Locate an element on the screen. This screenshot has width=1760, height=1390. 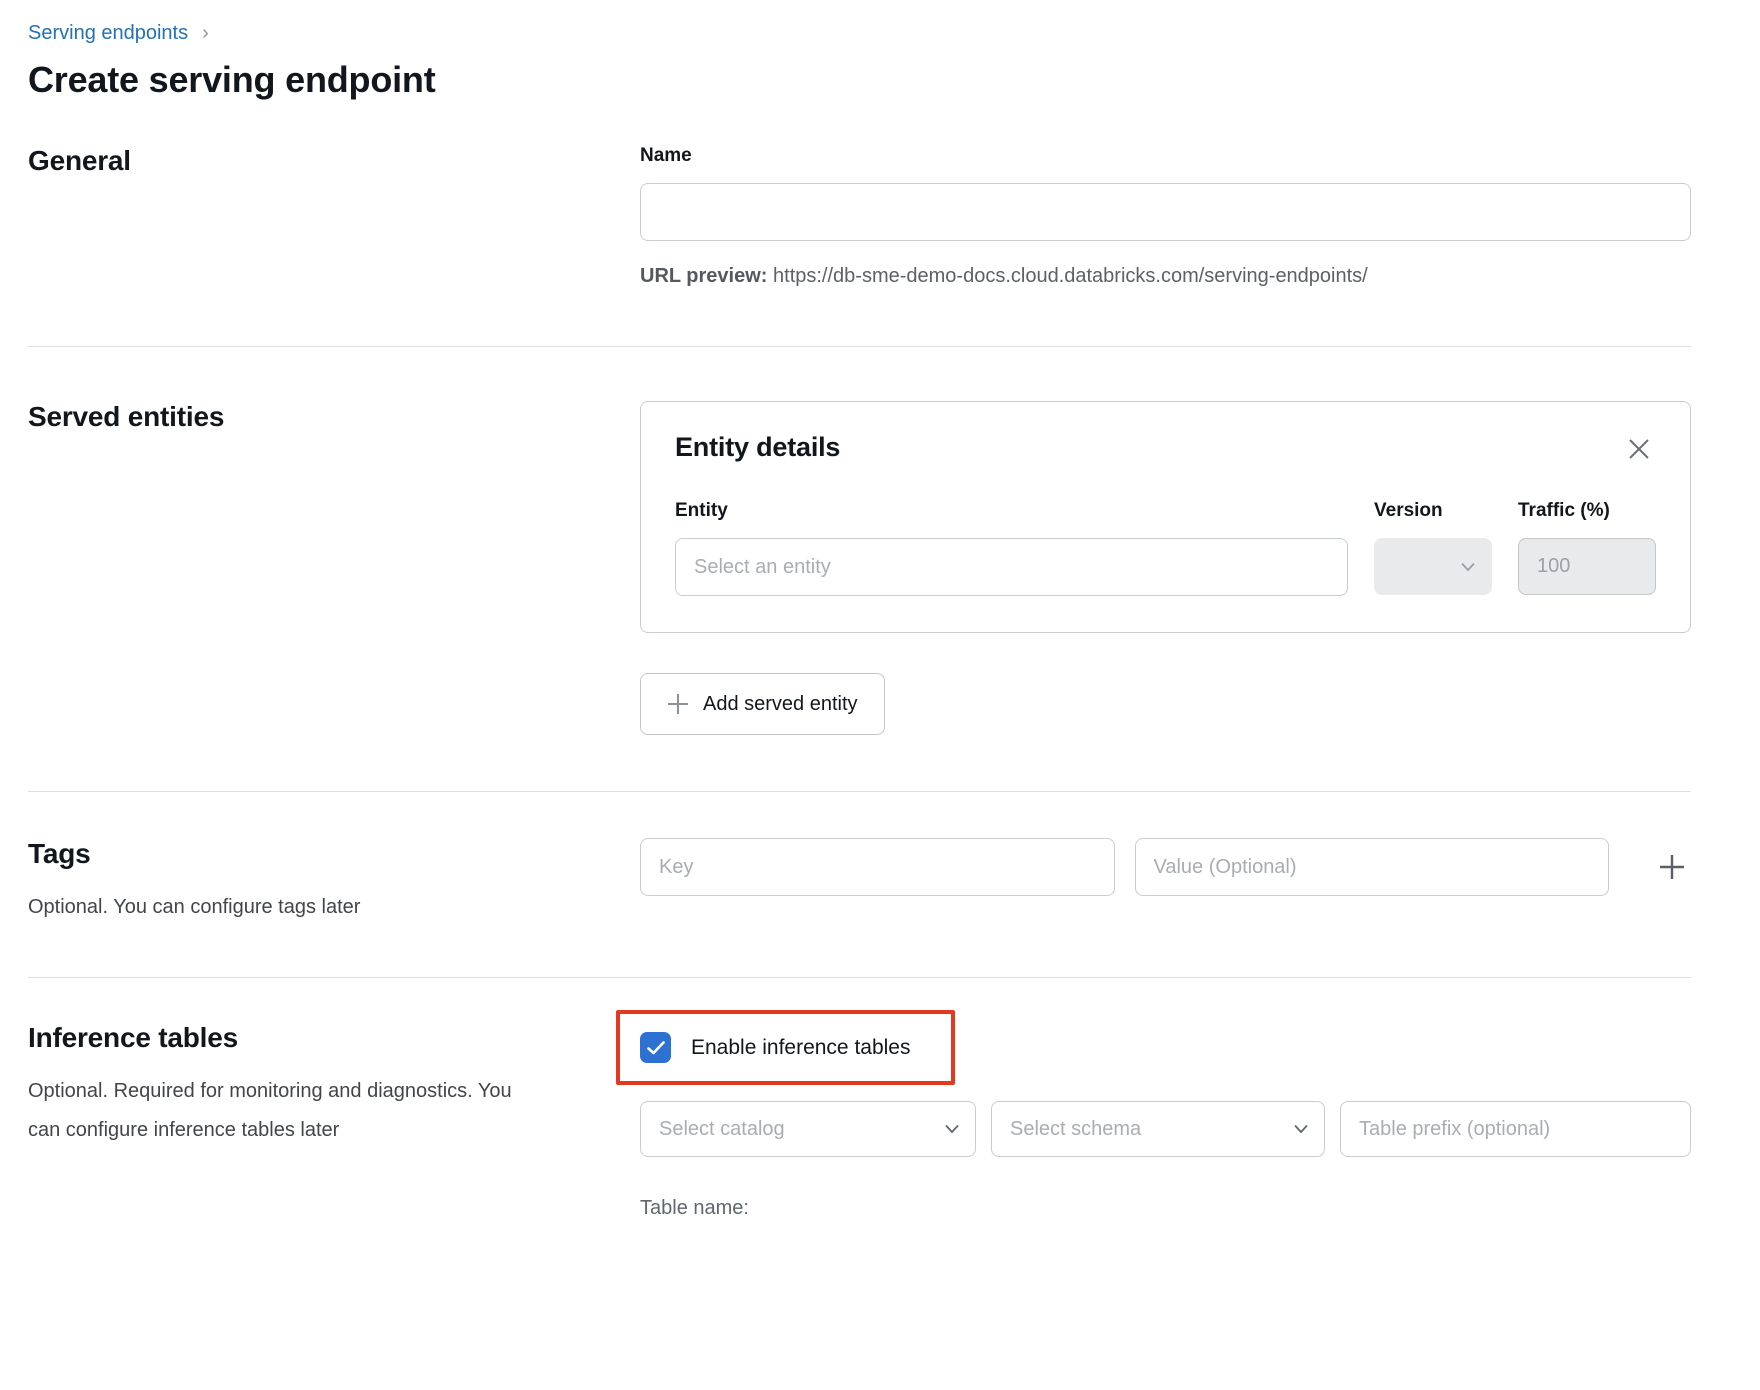
breadcrumb: Serving endpoints › is located at coordinates (859, 33).